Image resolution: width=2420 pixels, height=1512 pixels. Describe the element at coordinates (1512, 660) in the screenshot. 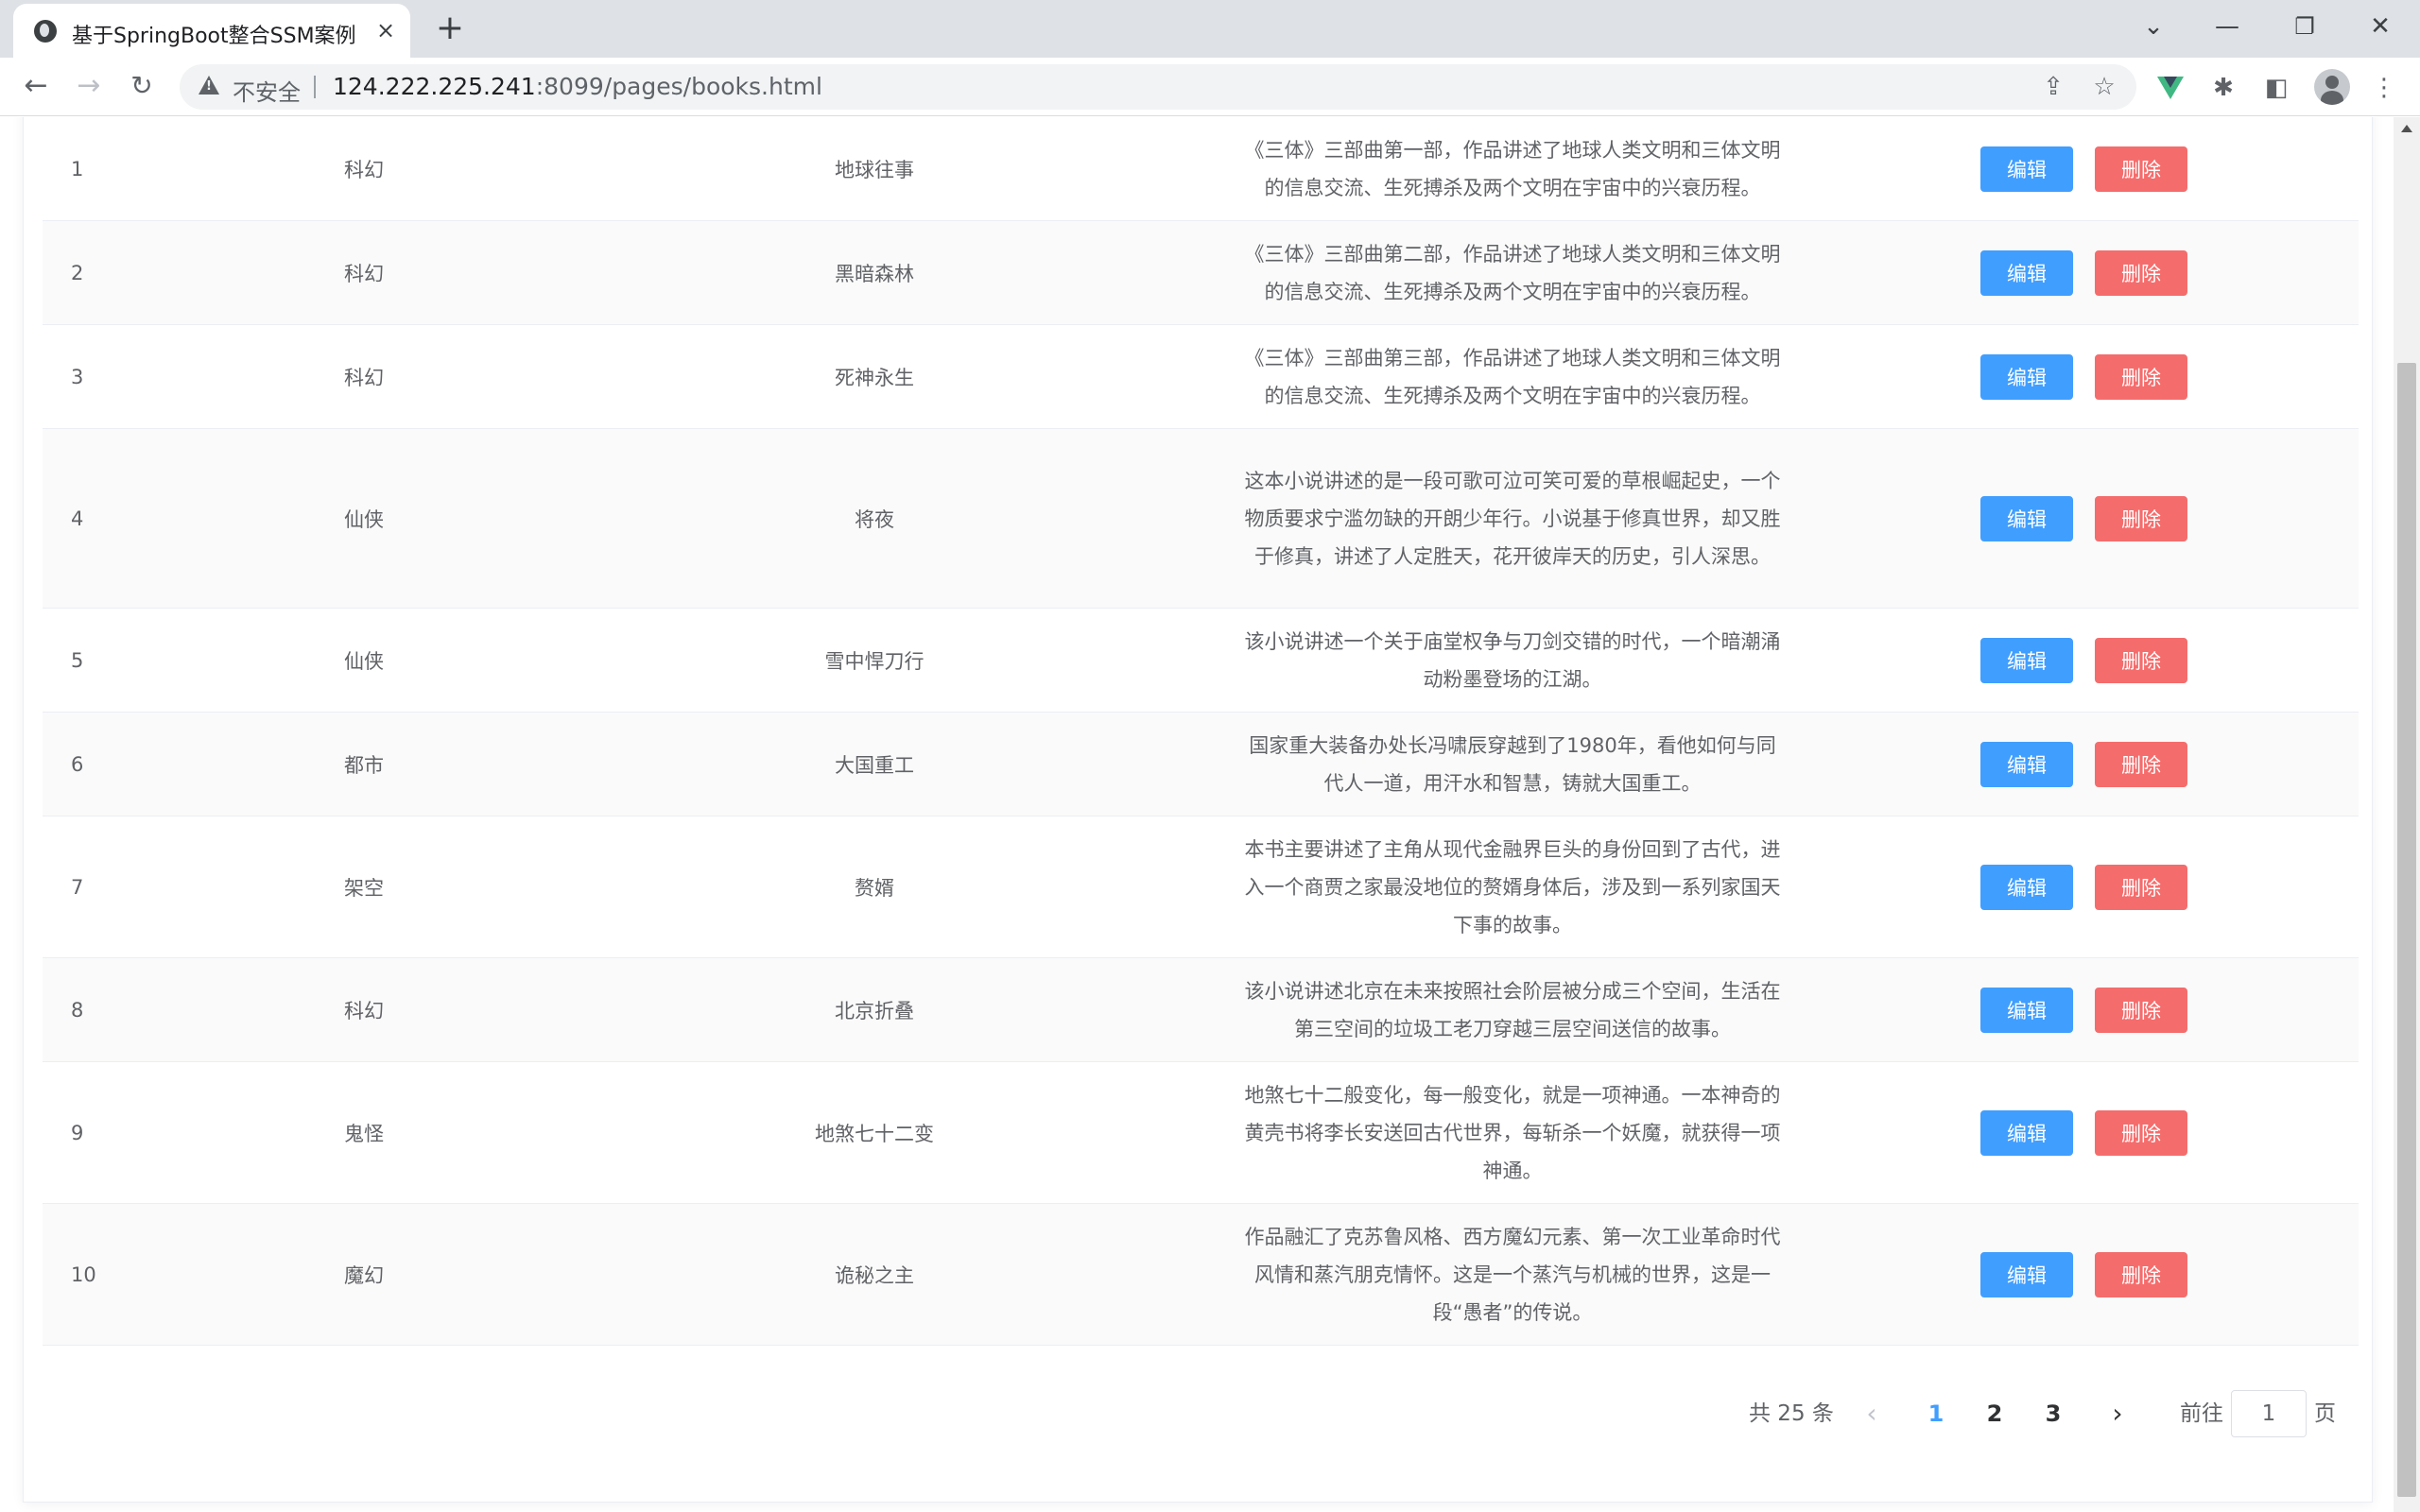

I see `cell-description: 该小说讲述一个关于庙堂权争与刀剑交错的时代，一个暗潮涌动粉墨登场的江湖。` at that location.